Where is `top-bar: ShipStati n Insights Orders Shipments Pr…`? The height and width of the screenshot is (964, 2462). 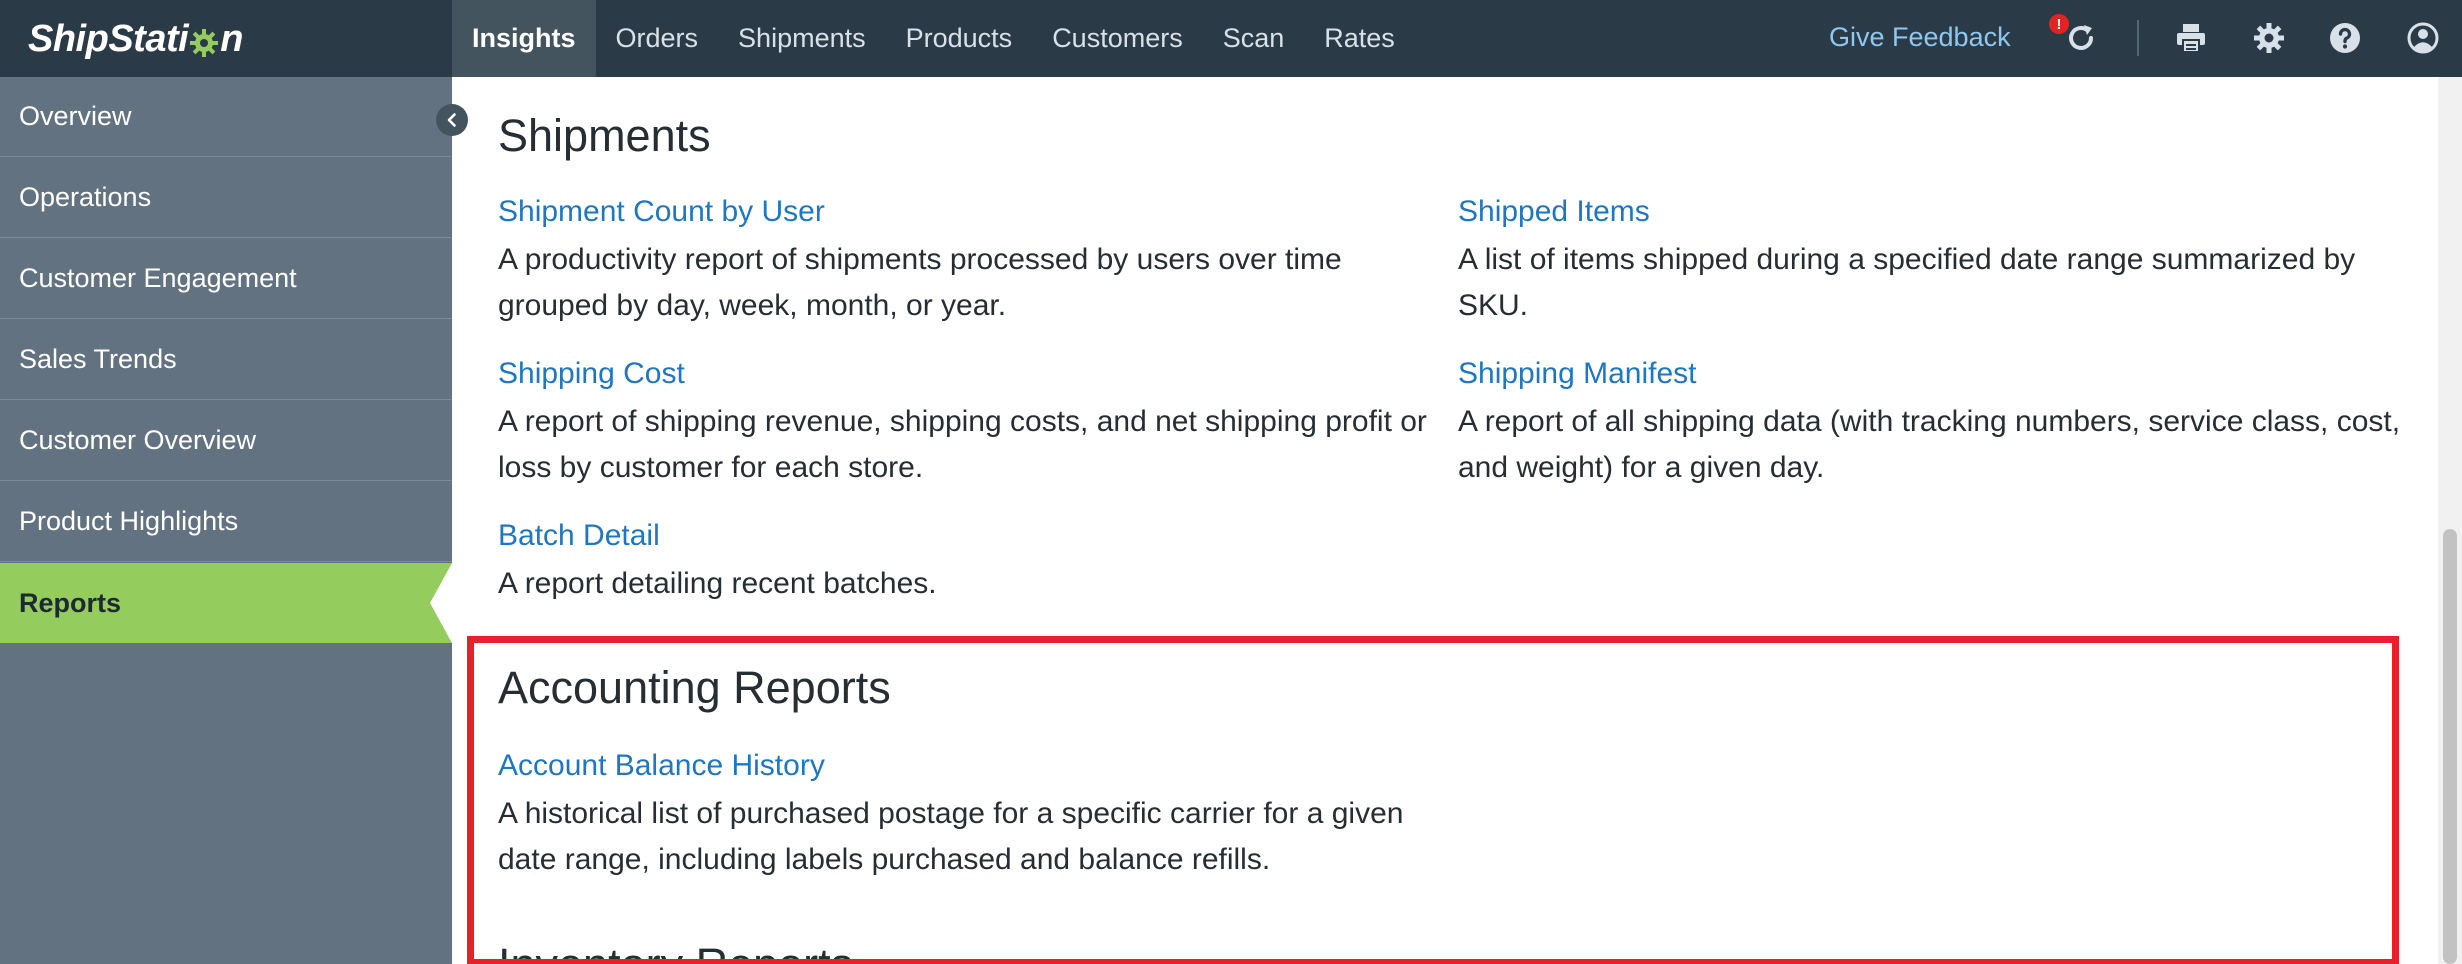 top-bar: ShipStati n Insights Orders Shipments Pr… is located at coordinates (1231, 38).